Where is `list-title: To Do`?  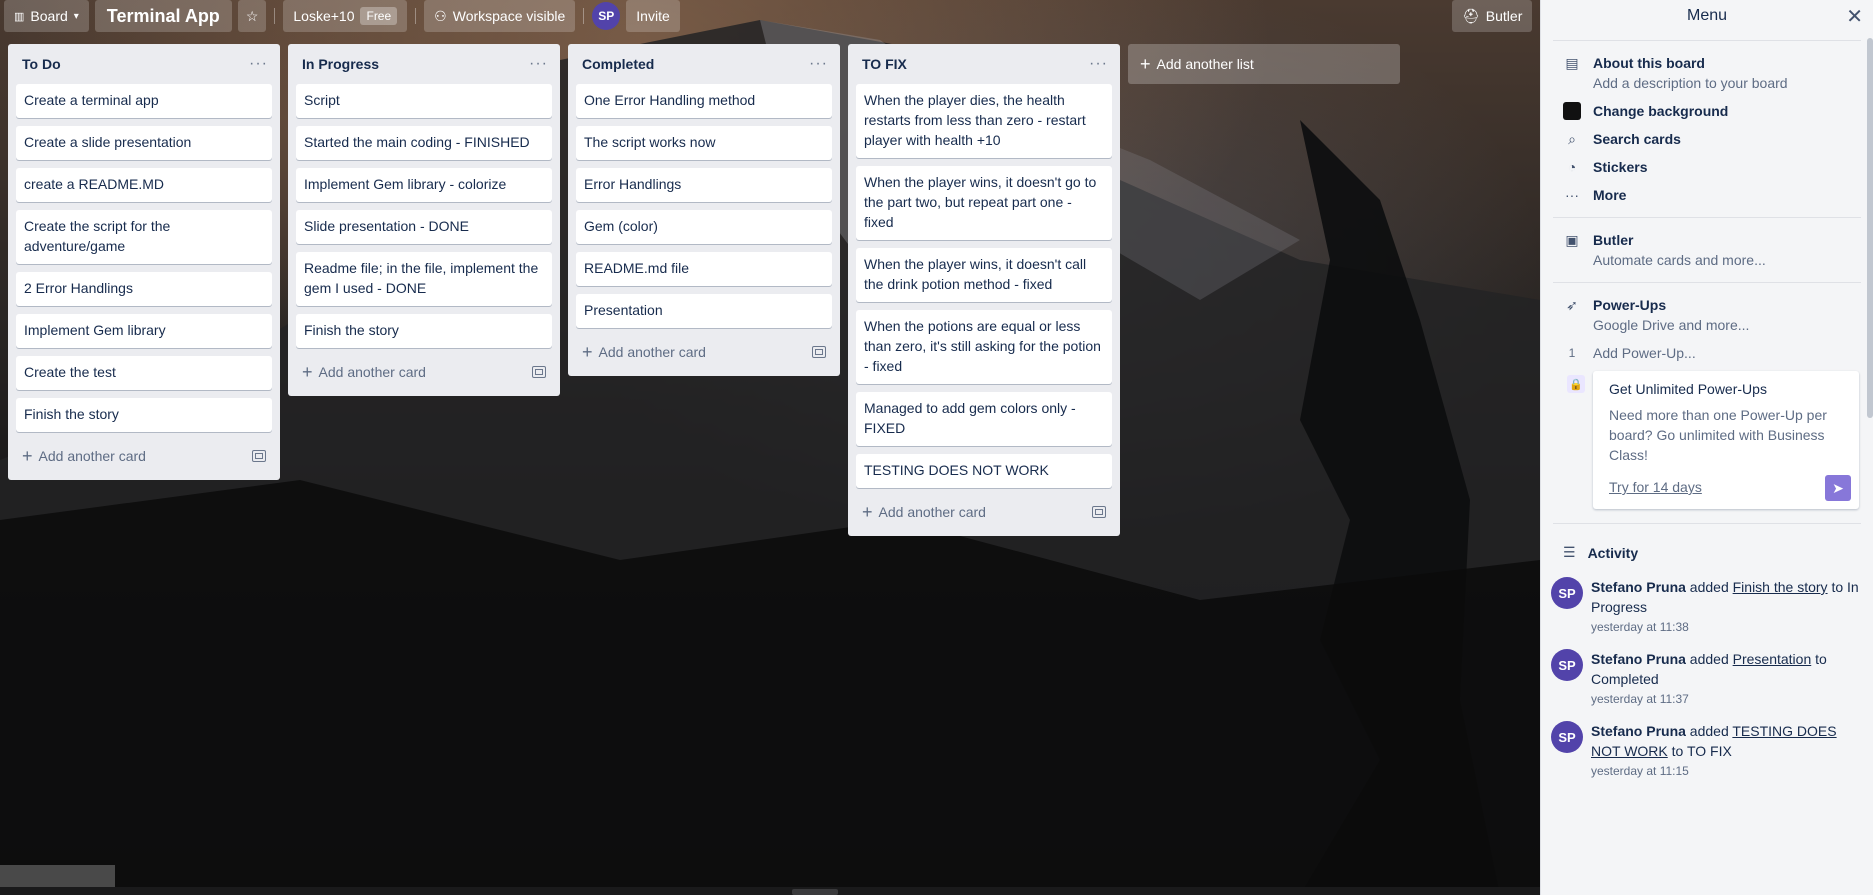 list-title: To Do is located at coordinates (41, 64).